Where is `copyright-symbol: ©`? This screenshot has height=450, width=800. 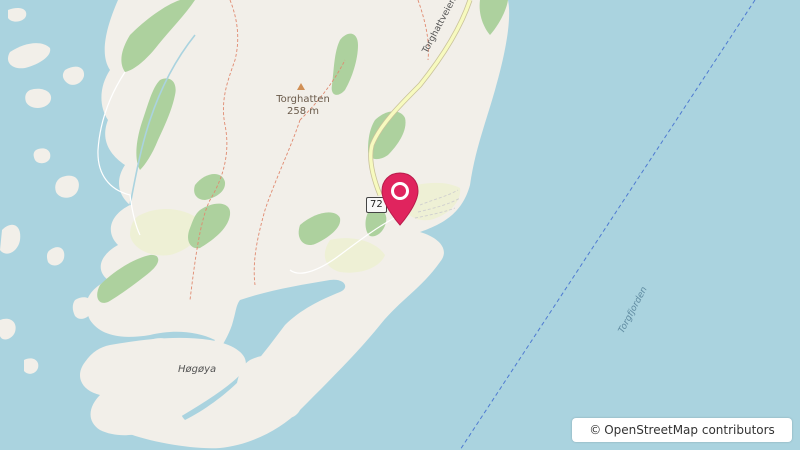 copyright-symbol: © is located at coordinates (595, 430).